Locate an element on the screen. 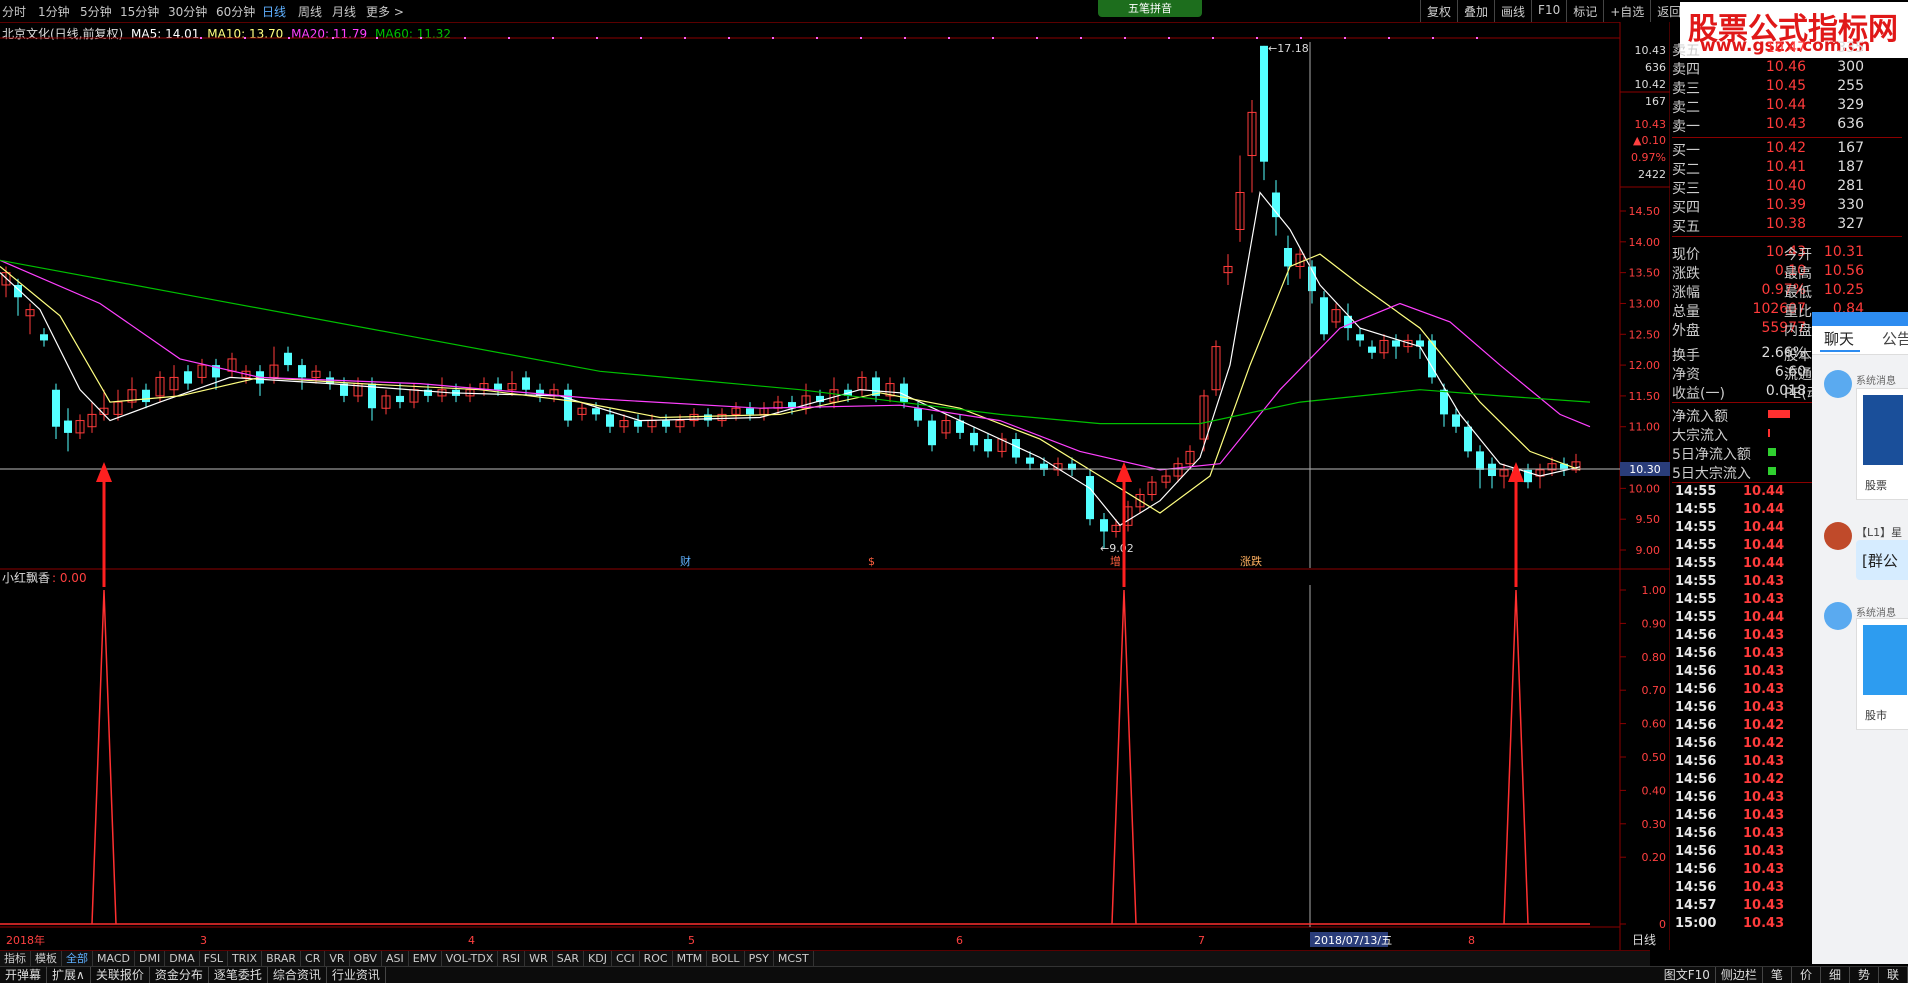 The width and height of the screenshot is (1908, 983). status-tab-6: 行业资讯 is located at coordinates (356, 975).